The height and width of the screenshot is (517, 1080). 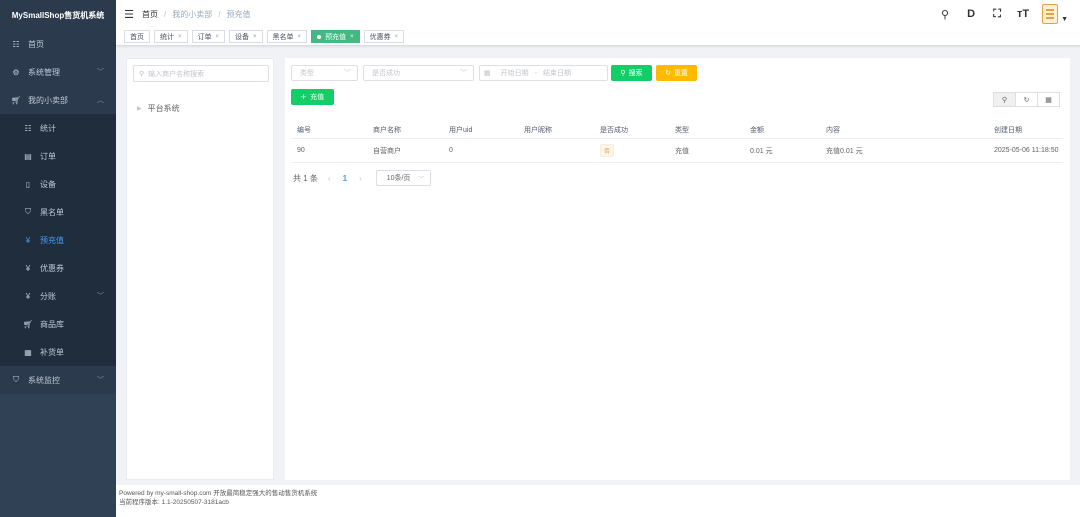 I want to click on type-select: 类型 ﹀, so click(x=324, y=73).